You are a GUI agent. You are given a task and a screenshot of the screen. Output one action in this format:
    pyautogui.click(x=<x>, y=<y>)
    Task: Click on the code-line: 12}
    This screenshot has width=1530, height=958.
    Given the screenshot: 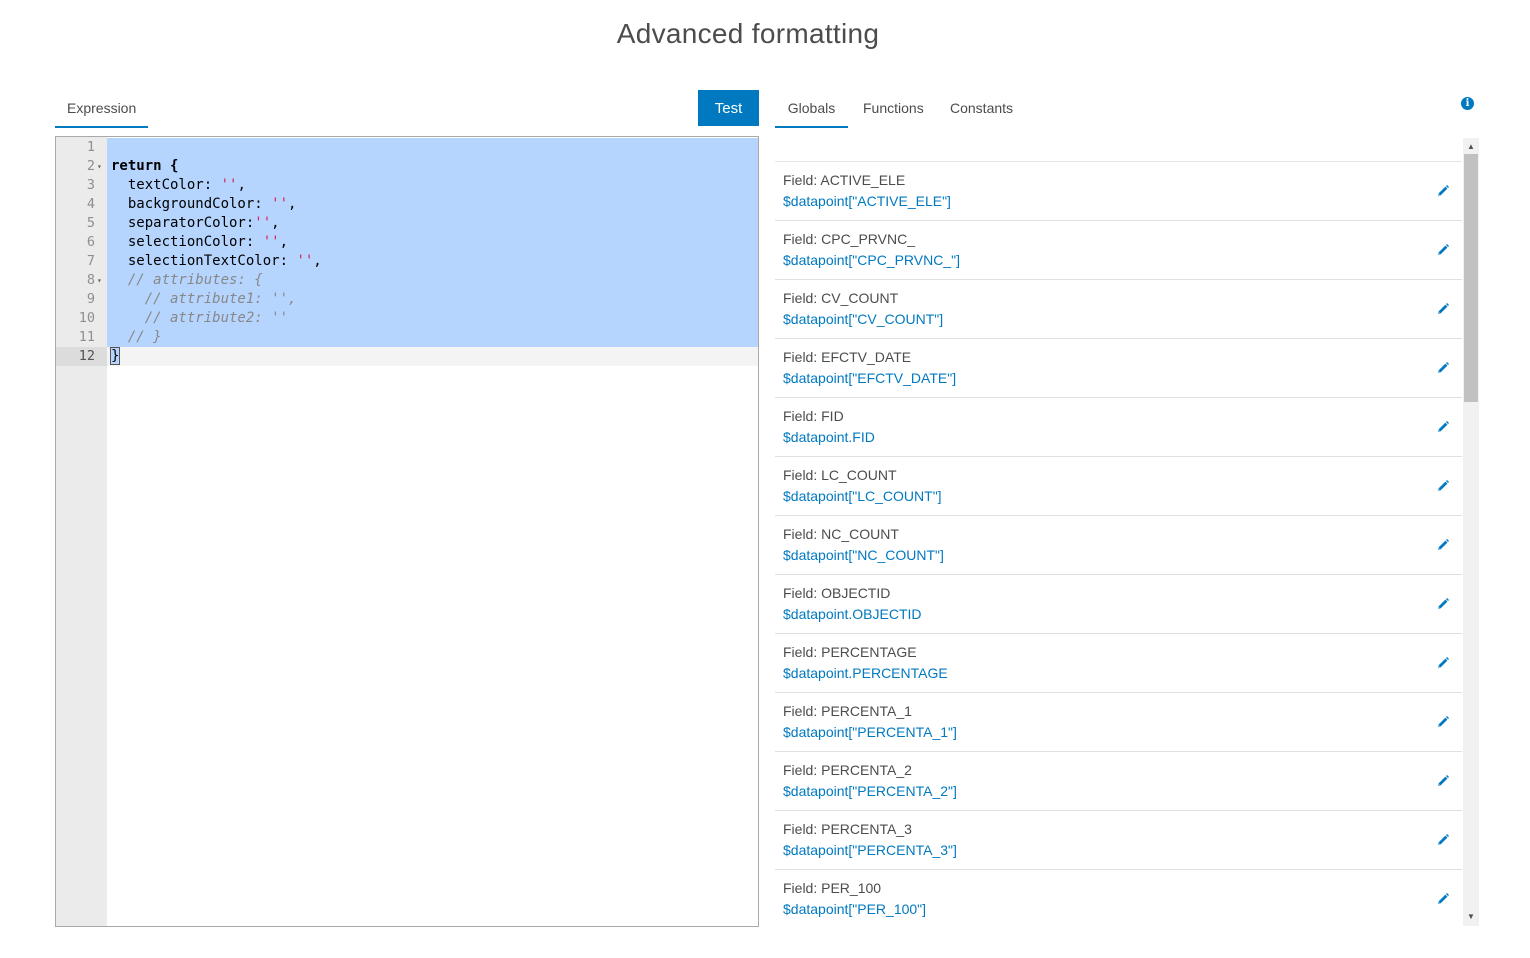 What is the action you would take?
    pyautogui.click(x=407, y=356)
    